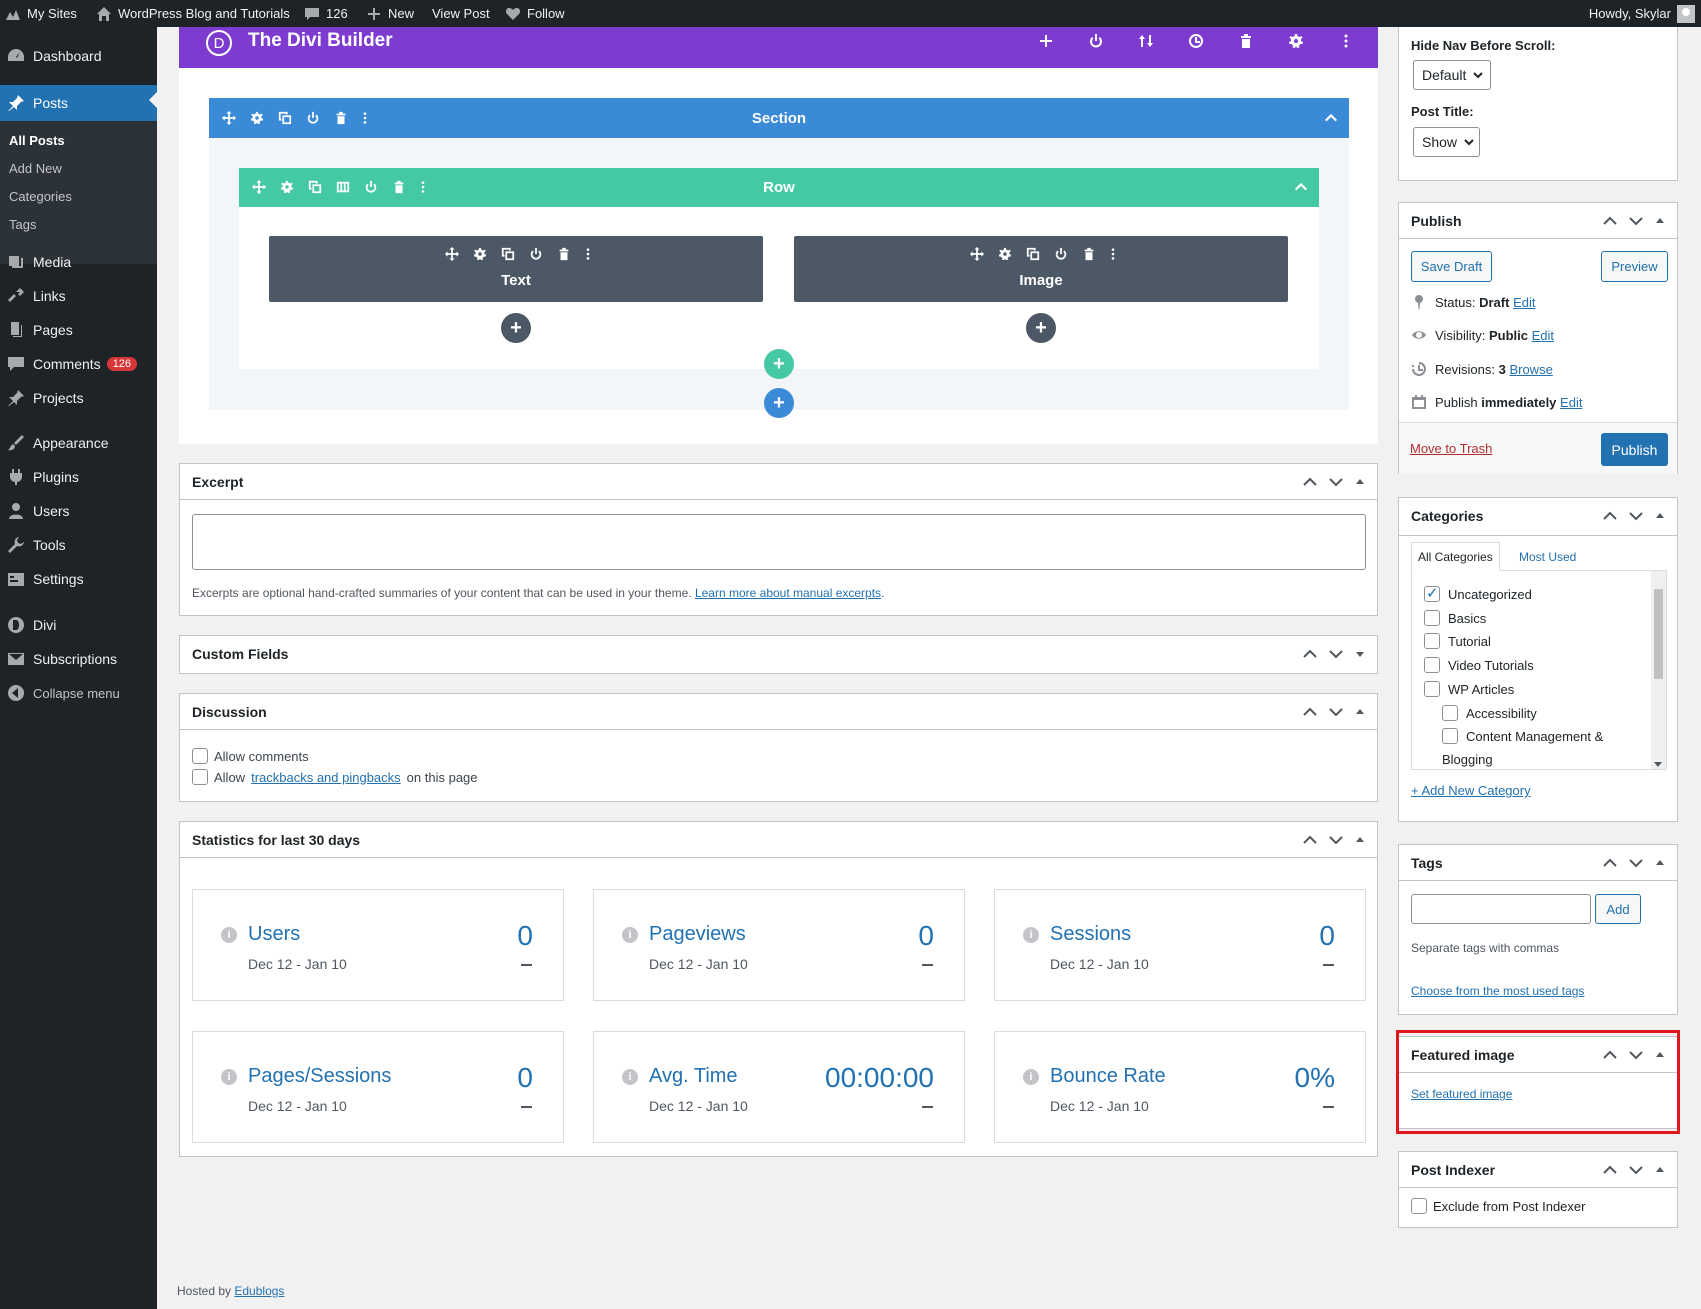 This screenshot has width=1701, height=1309. I want to click on category-item: Tutorial, so click(1457, 641).